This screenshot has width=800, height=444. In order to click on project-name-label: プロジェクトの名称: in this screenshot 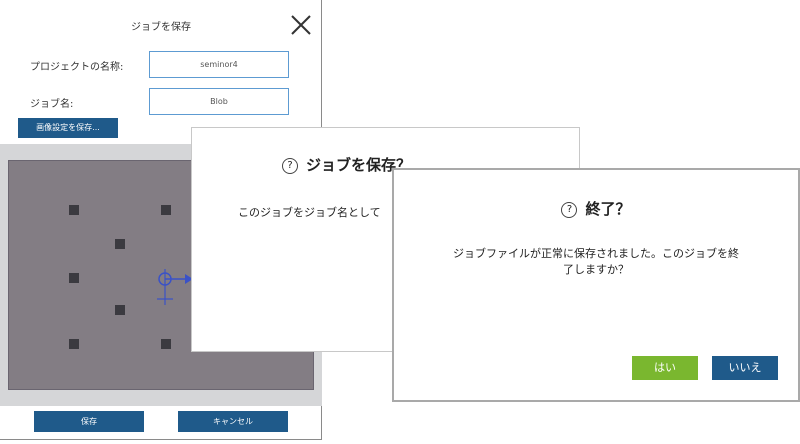, I will do `click(77, 67)`.